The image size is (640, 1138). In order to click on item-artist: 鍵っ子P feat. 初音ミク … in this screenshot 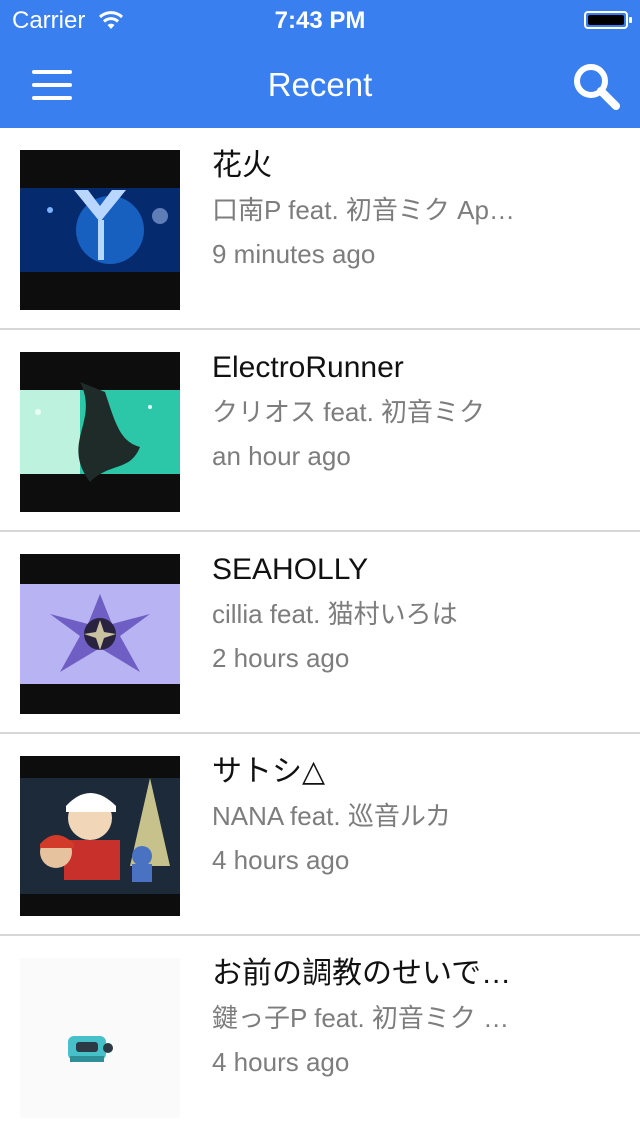, I will do `click(361, 1018)`.